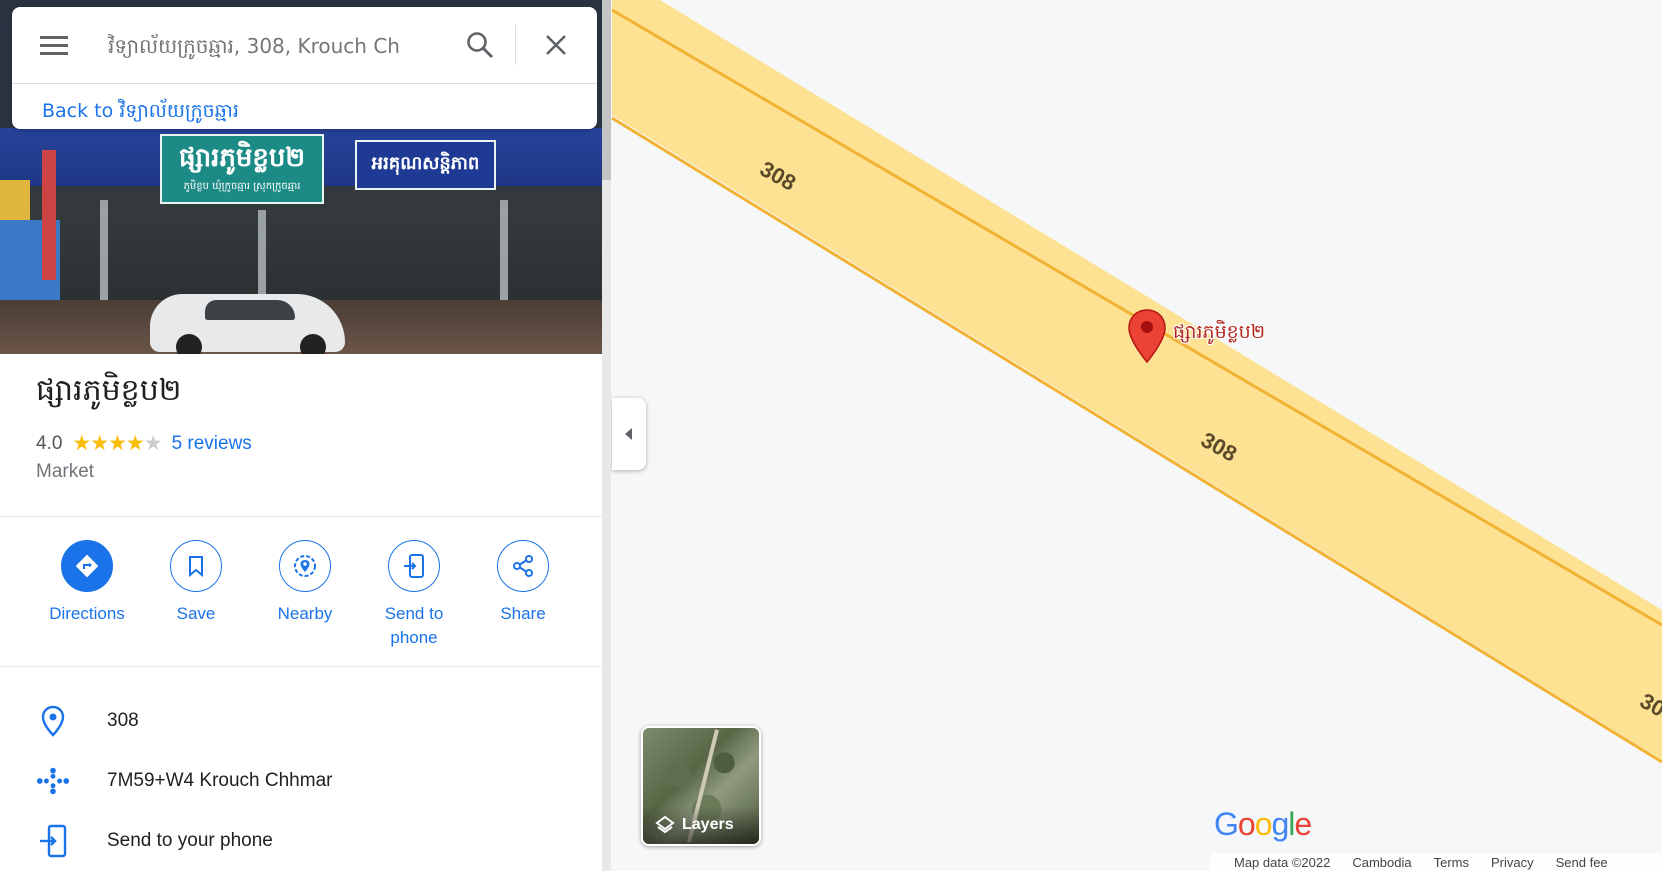  I want to click on caret-left-icon, so click(628, 434).